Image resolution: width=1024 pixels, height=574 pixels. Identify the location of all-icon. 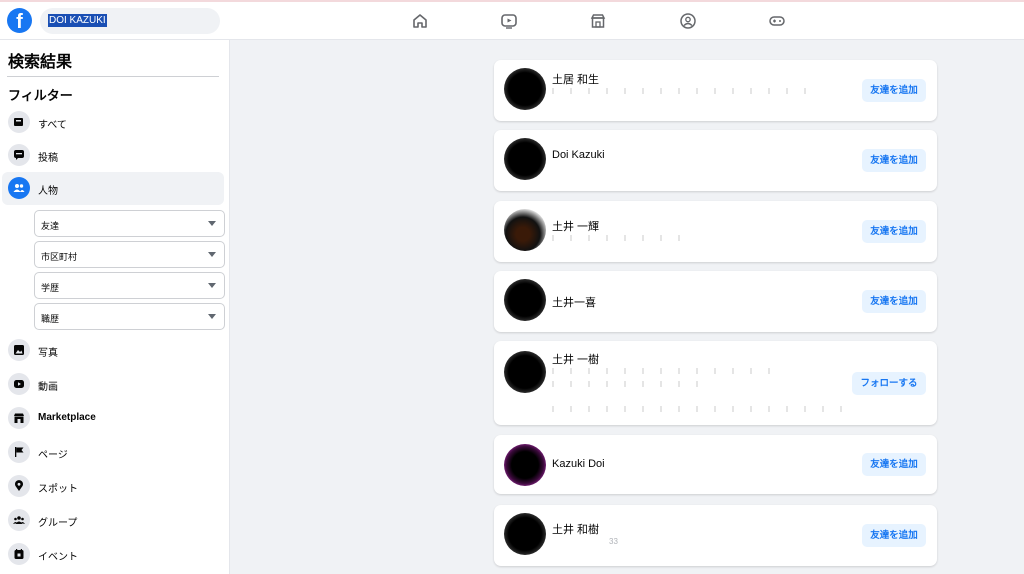
(19, 122).